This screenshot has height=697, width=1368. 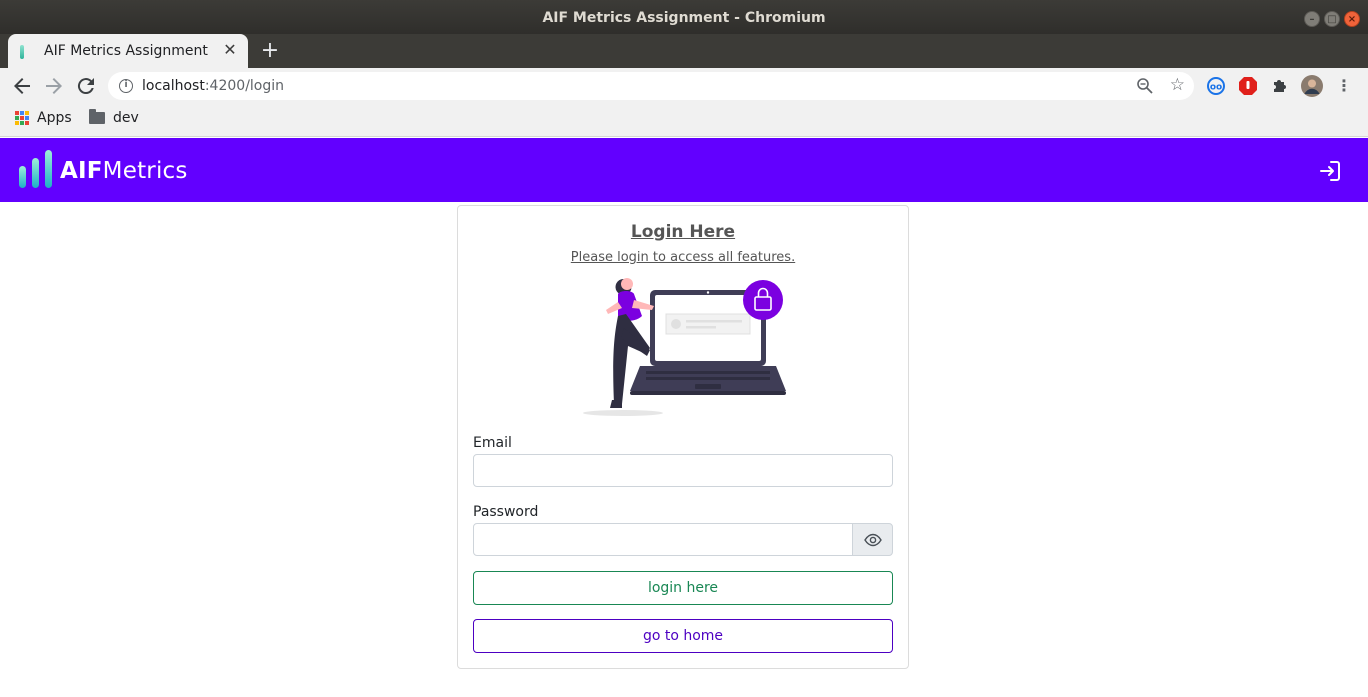 I want to click on window-title: AIF Metrics Assignment - Chromium, so click(x=684, y=18).